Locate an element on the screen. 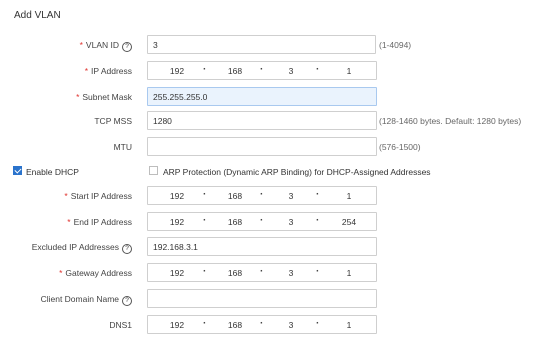  tcp-mss-hint: (128-1460 bytes. Default: 1280 bytes) is located at coordinates (450, 121).